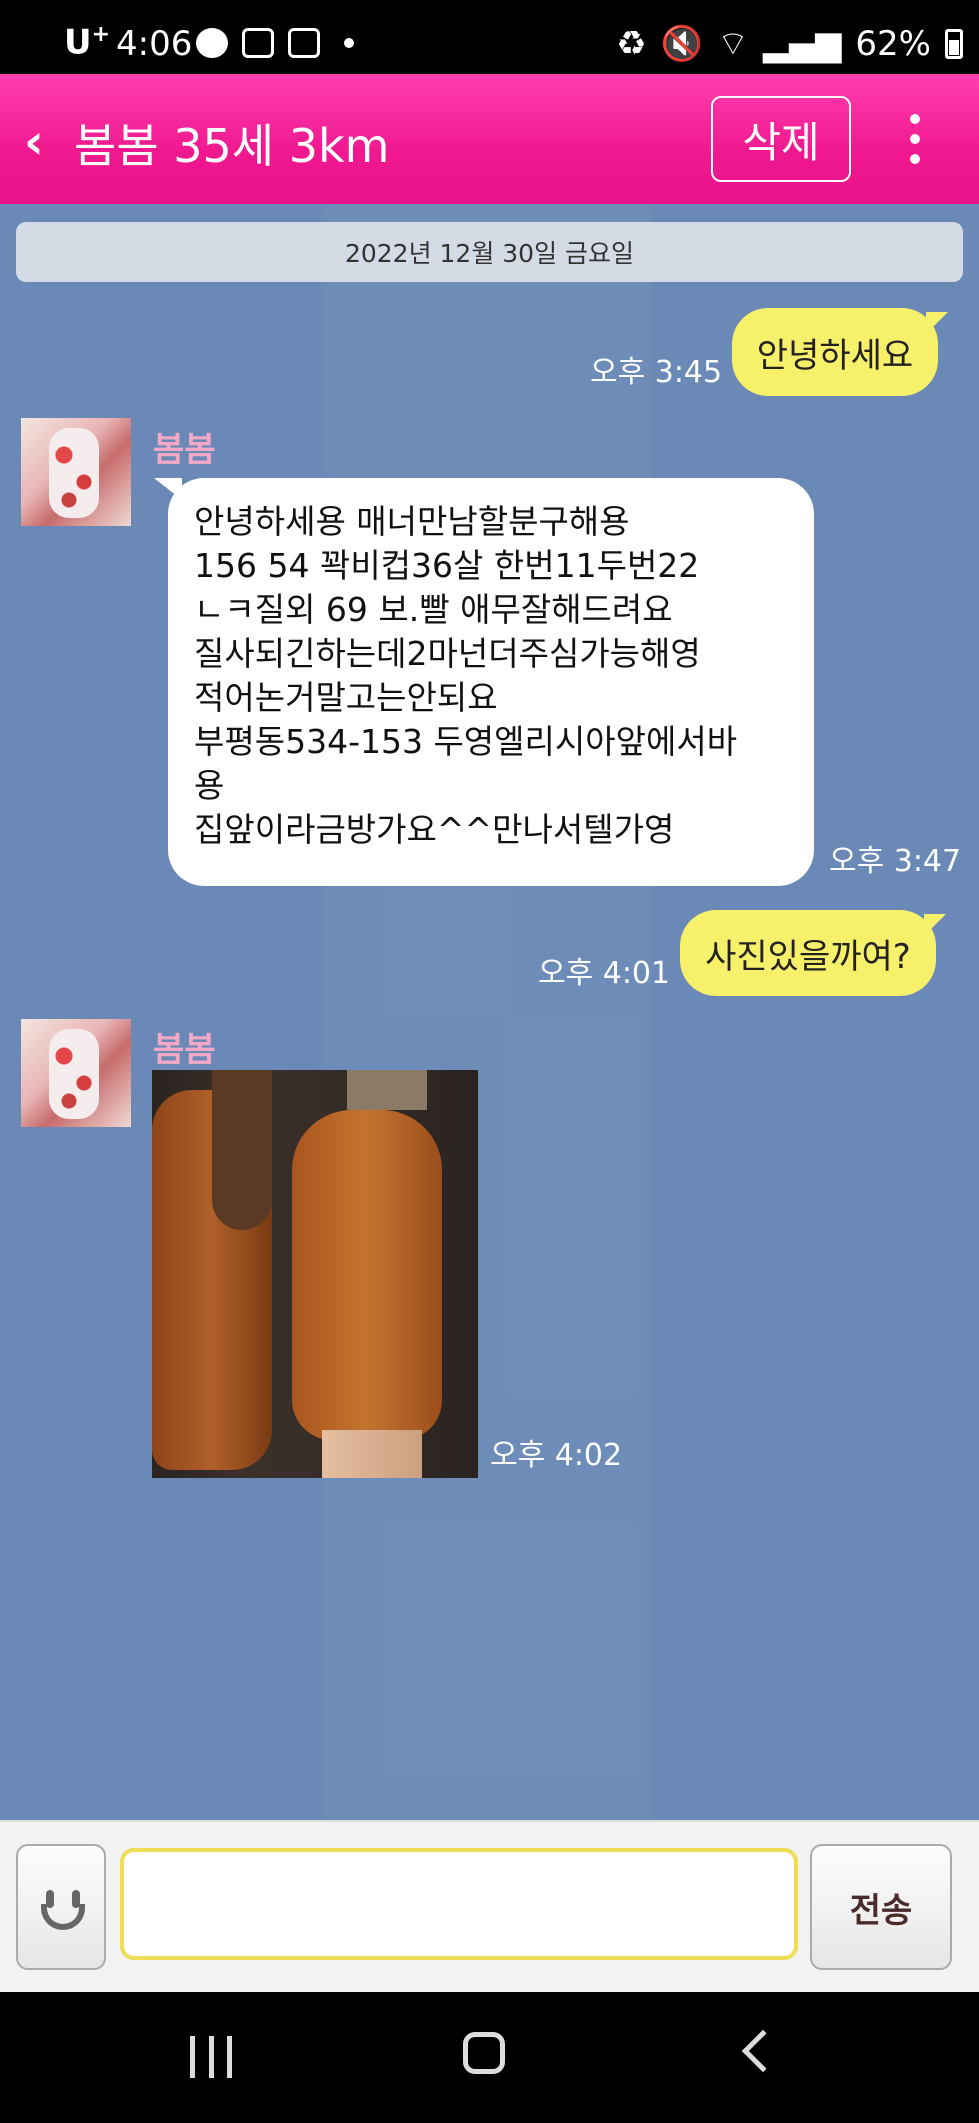 The height and width of the screenshot is (2123, 979). What do you see at coordinates (604, 973) in the screenshot?
I see `message-time: 오후 4:01` at bounding box center [604, 973].